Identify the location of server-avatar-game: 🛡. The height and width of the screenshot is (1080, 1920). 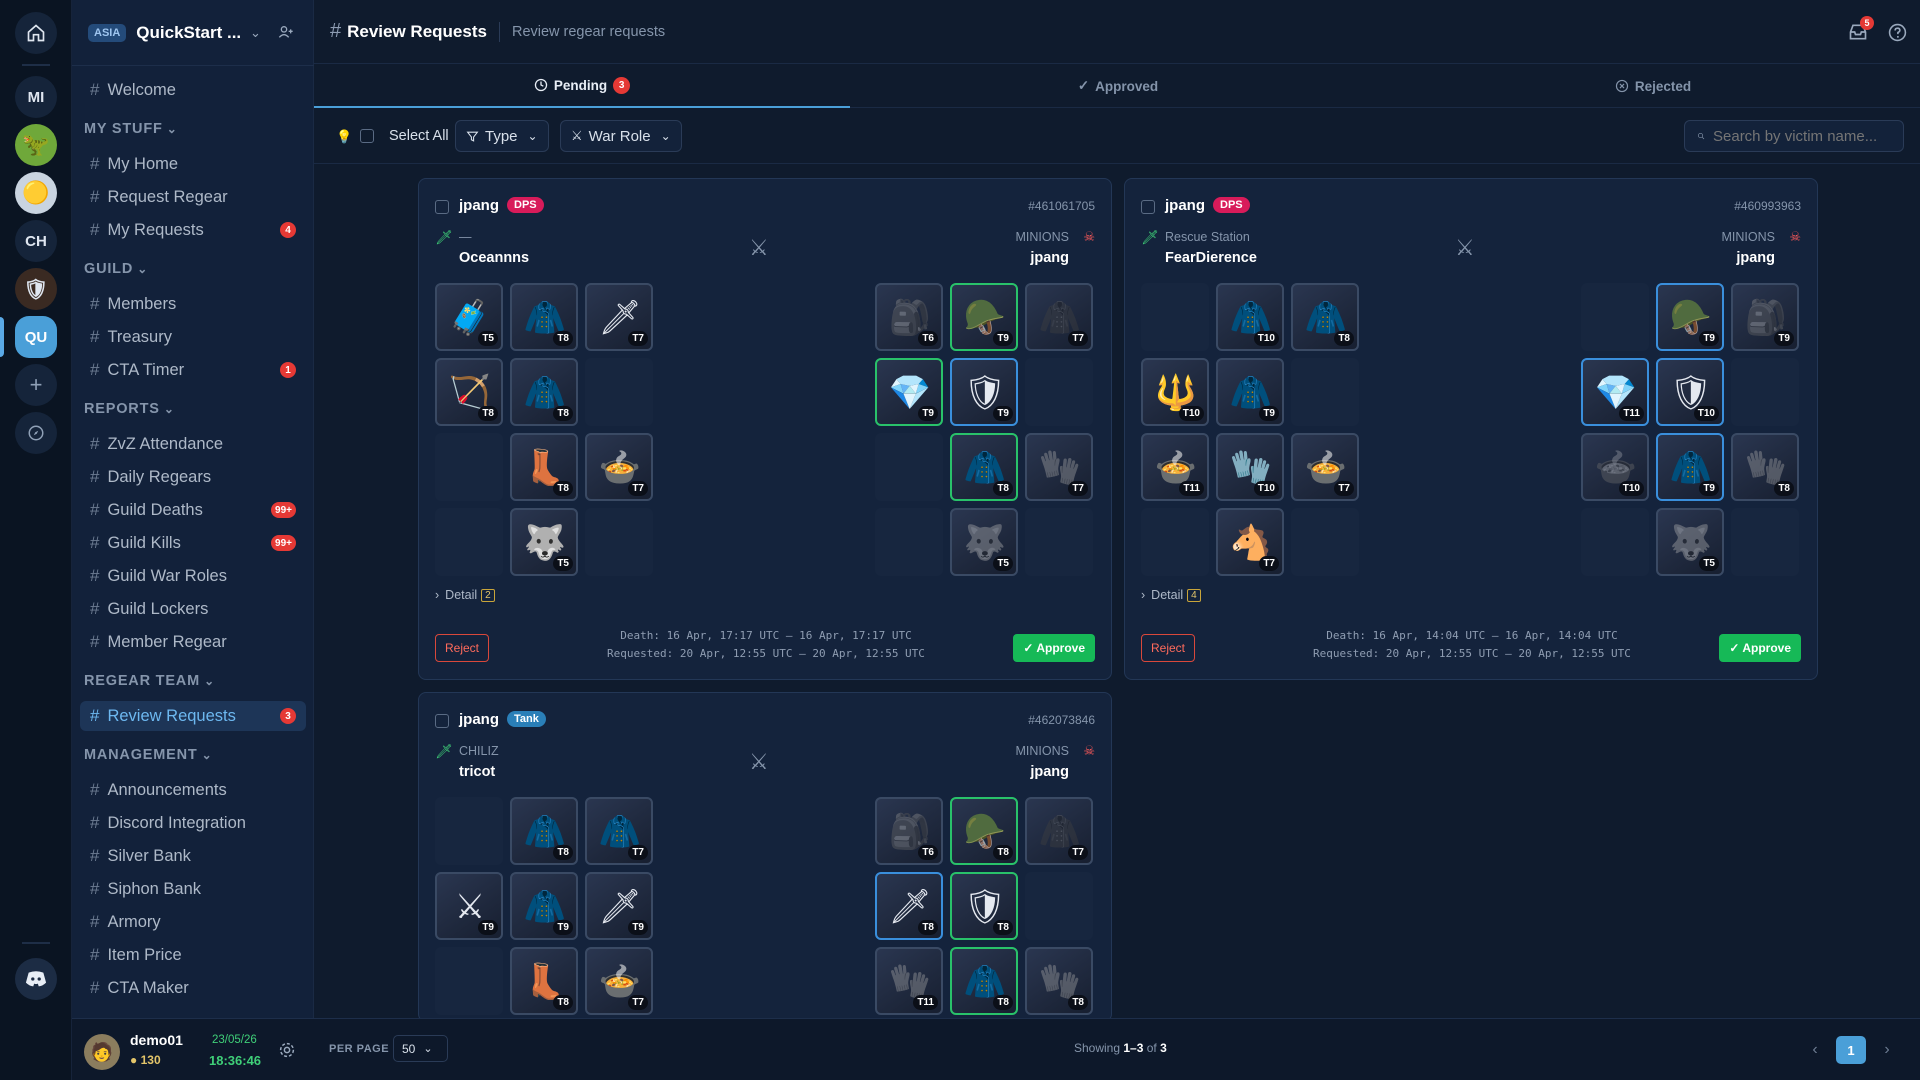
(36, 289).